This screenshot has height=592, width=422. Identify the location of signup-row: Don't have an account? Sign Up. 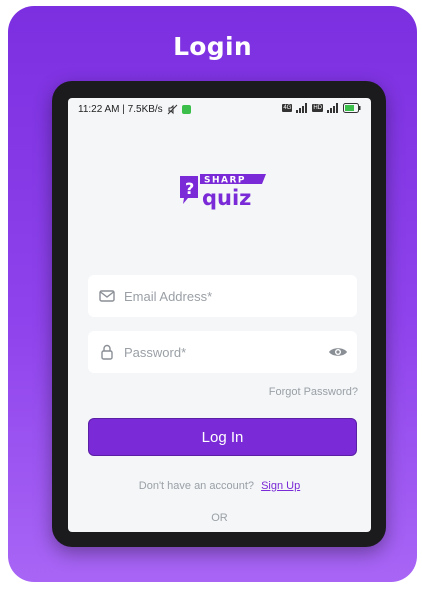
(219, 486).